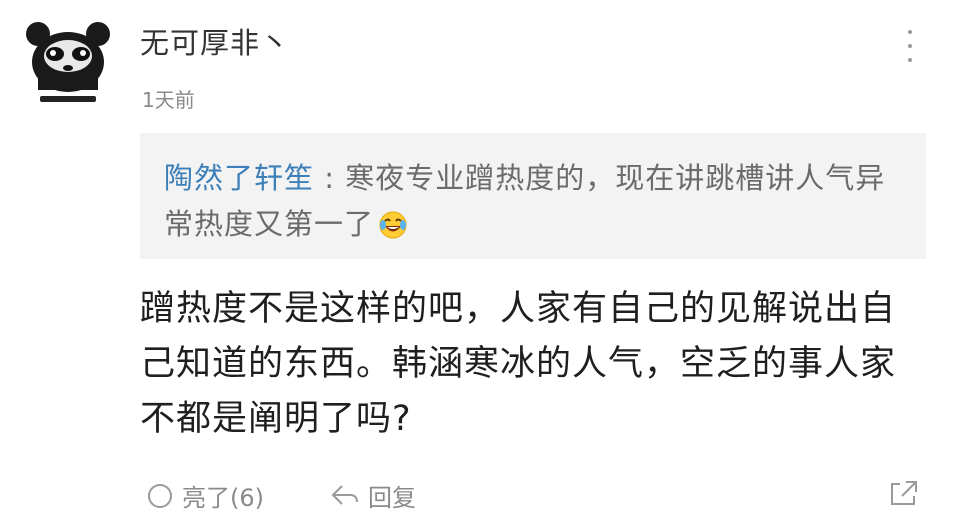  Describe the element at coordinates (223, 498) in the screenshot. I see `like-label: 亮了(6)` at that location.